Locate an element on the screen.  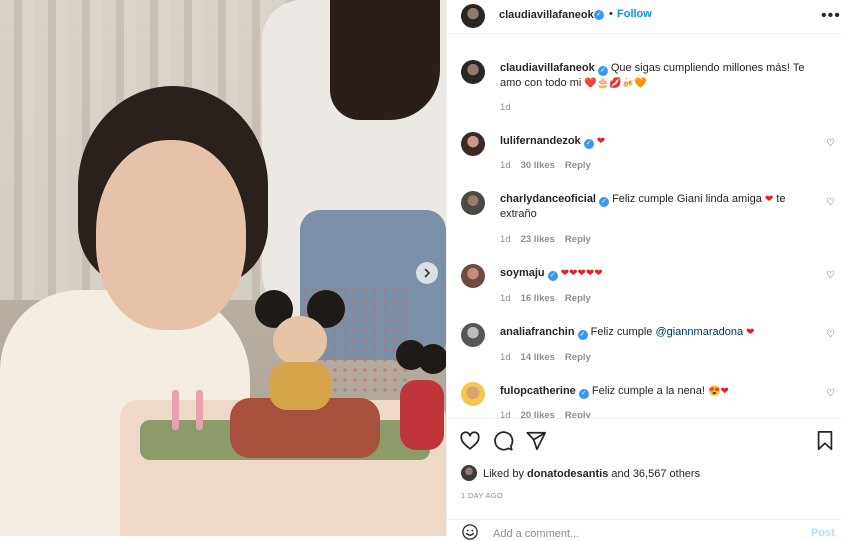
author-avatar is located at coordinates (473, 16).